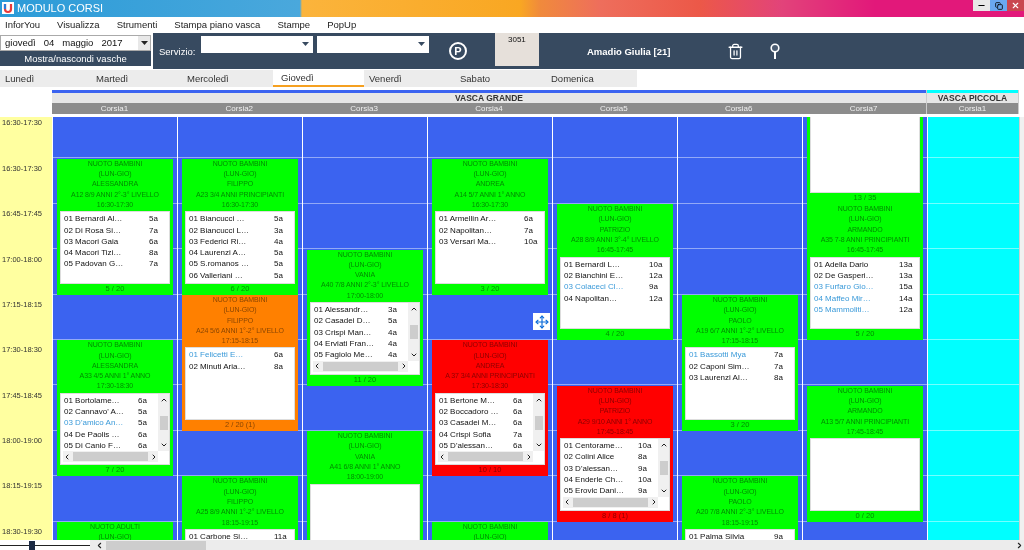 This screenshot has width=1024, height=550. What do you see at coordinates (75, 42) in the screenshot?
I see `date-picker: giovedì 04 maggio 2017` at bounding box center [75, 42].